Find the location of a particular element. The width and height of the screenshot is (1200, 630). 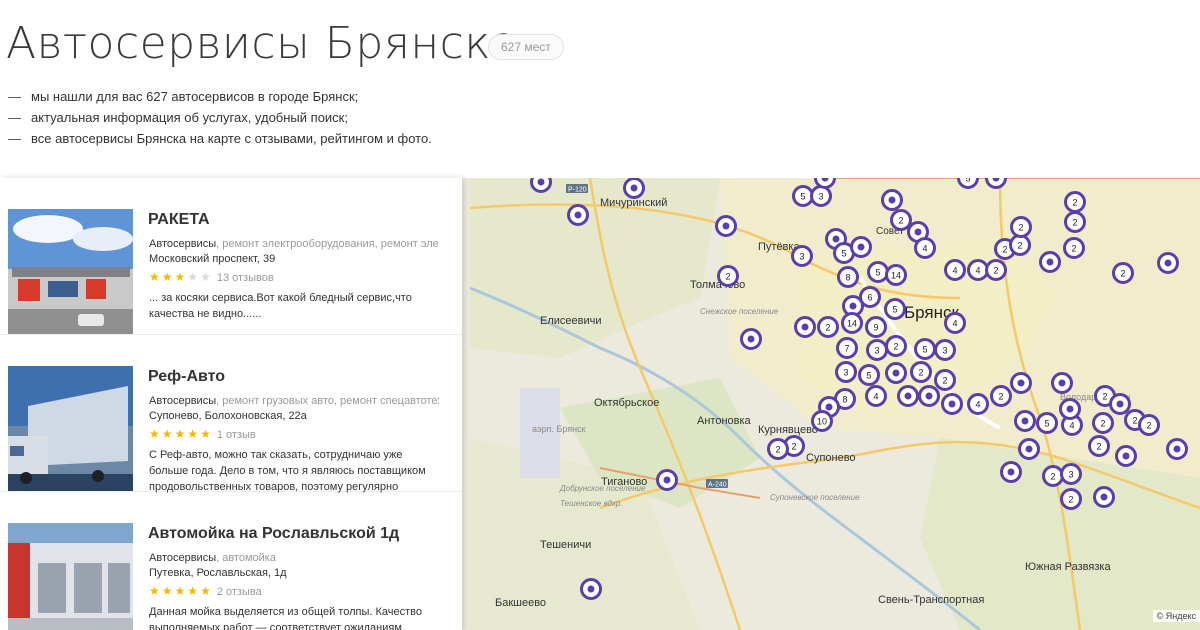

listing-address: Путевка, Рославльская, 1д is located at coordinates (218, 573).